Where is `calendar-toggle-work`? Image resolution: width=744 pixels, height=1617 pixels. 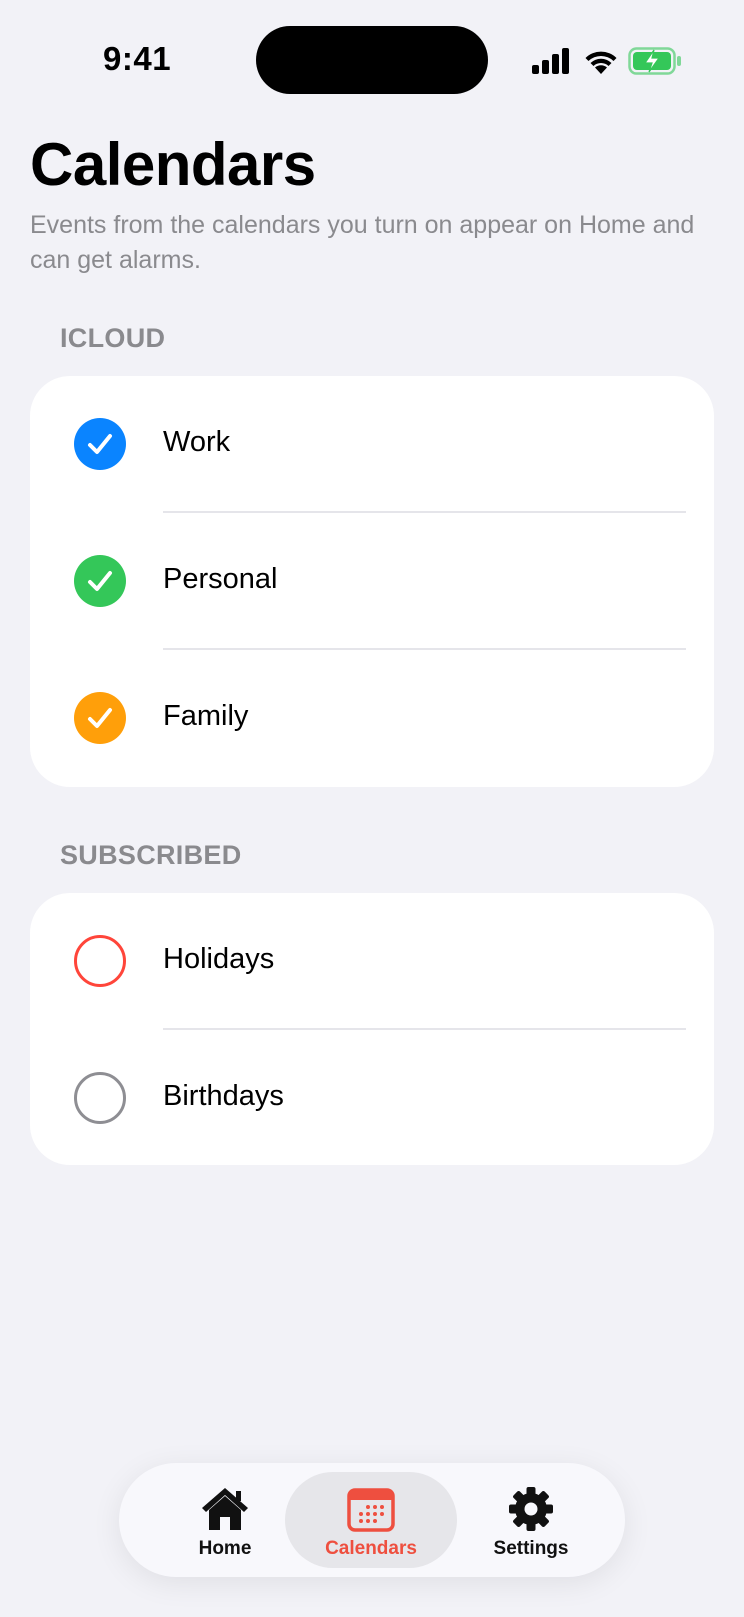
calendar-toggle-work is located at coordinates (100, 444).